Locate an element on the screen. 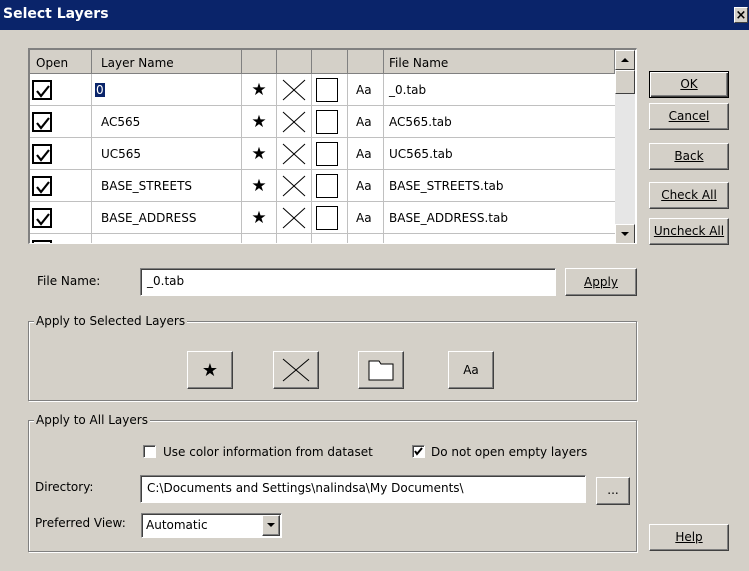  dropdown-arrow-icon is located at coordinates (271, 525).